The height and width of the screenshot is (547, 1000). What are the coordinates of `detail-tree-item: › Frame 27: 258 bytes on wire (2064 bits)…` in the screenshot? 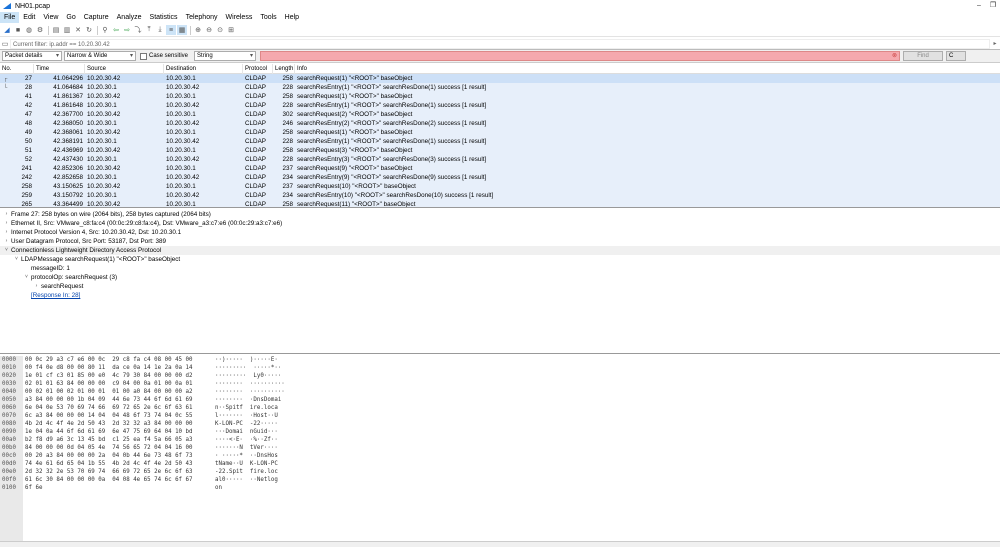 It's located at (500, 214).